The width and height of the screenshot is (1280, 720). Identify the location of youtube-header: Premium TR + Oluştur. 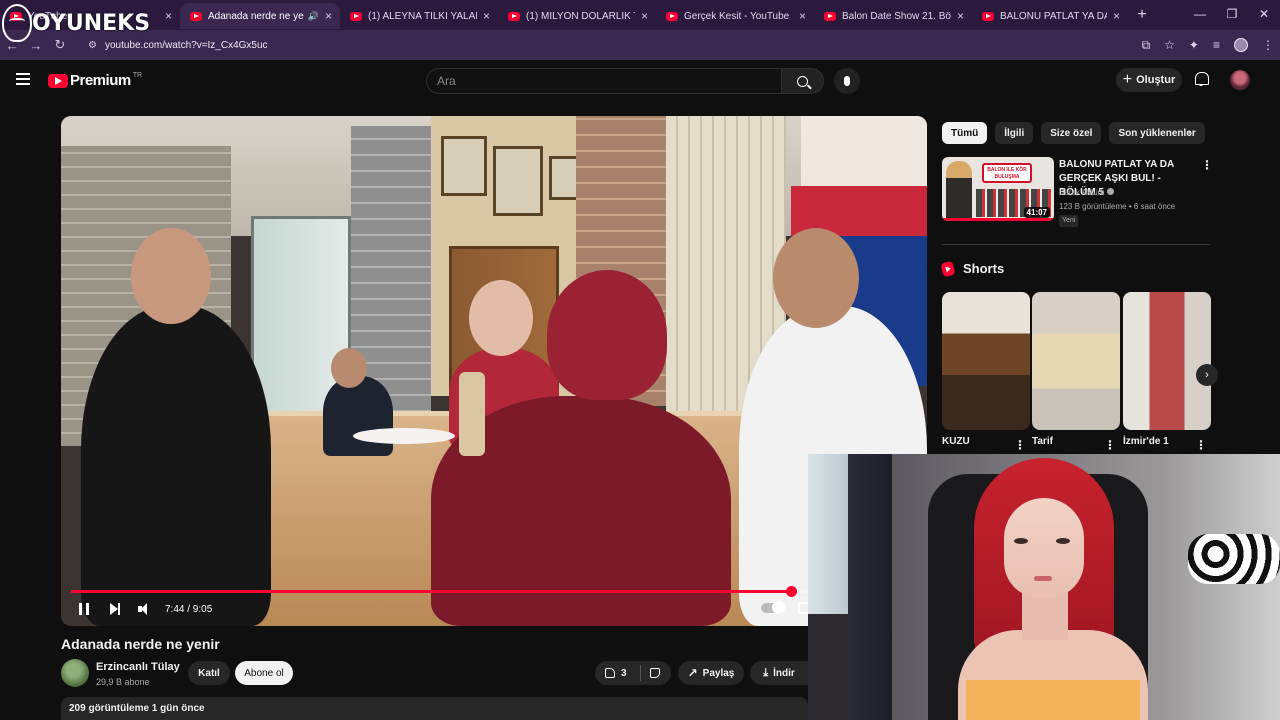
(640, 80).